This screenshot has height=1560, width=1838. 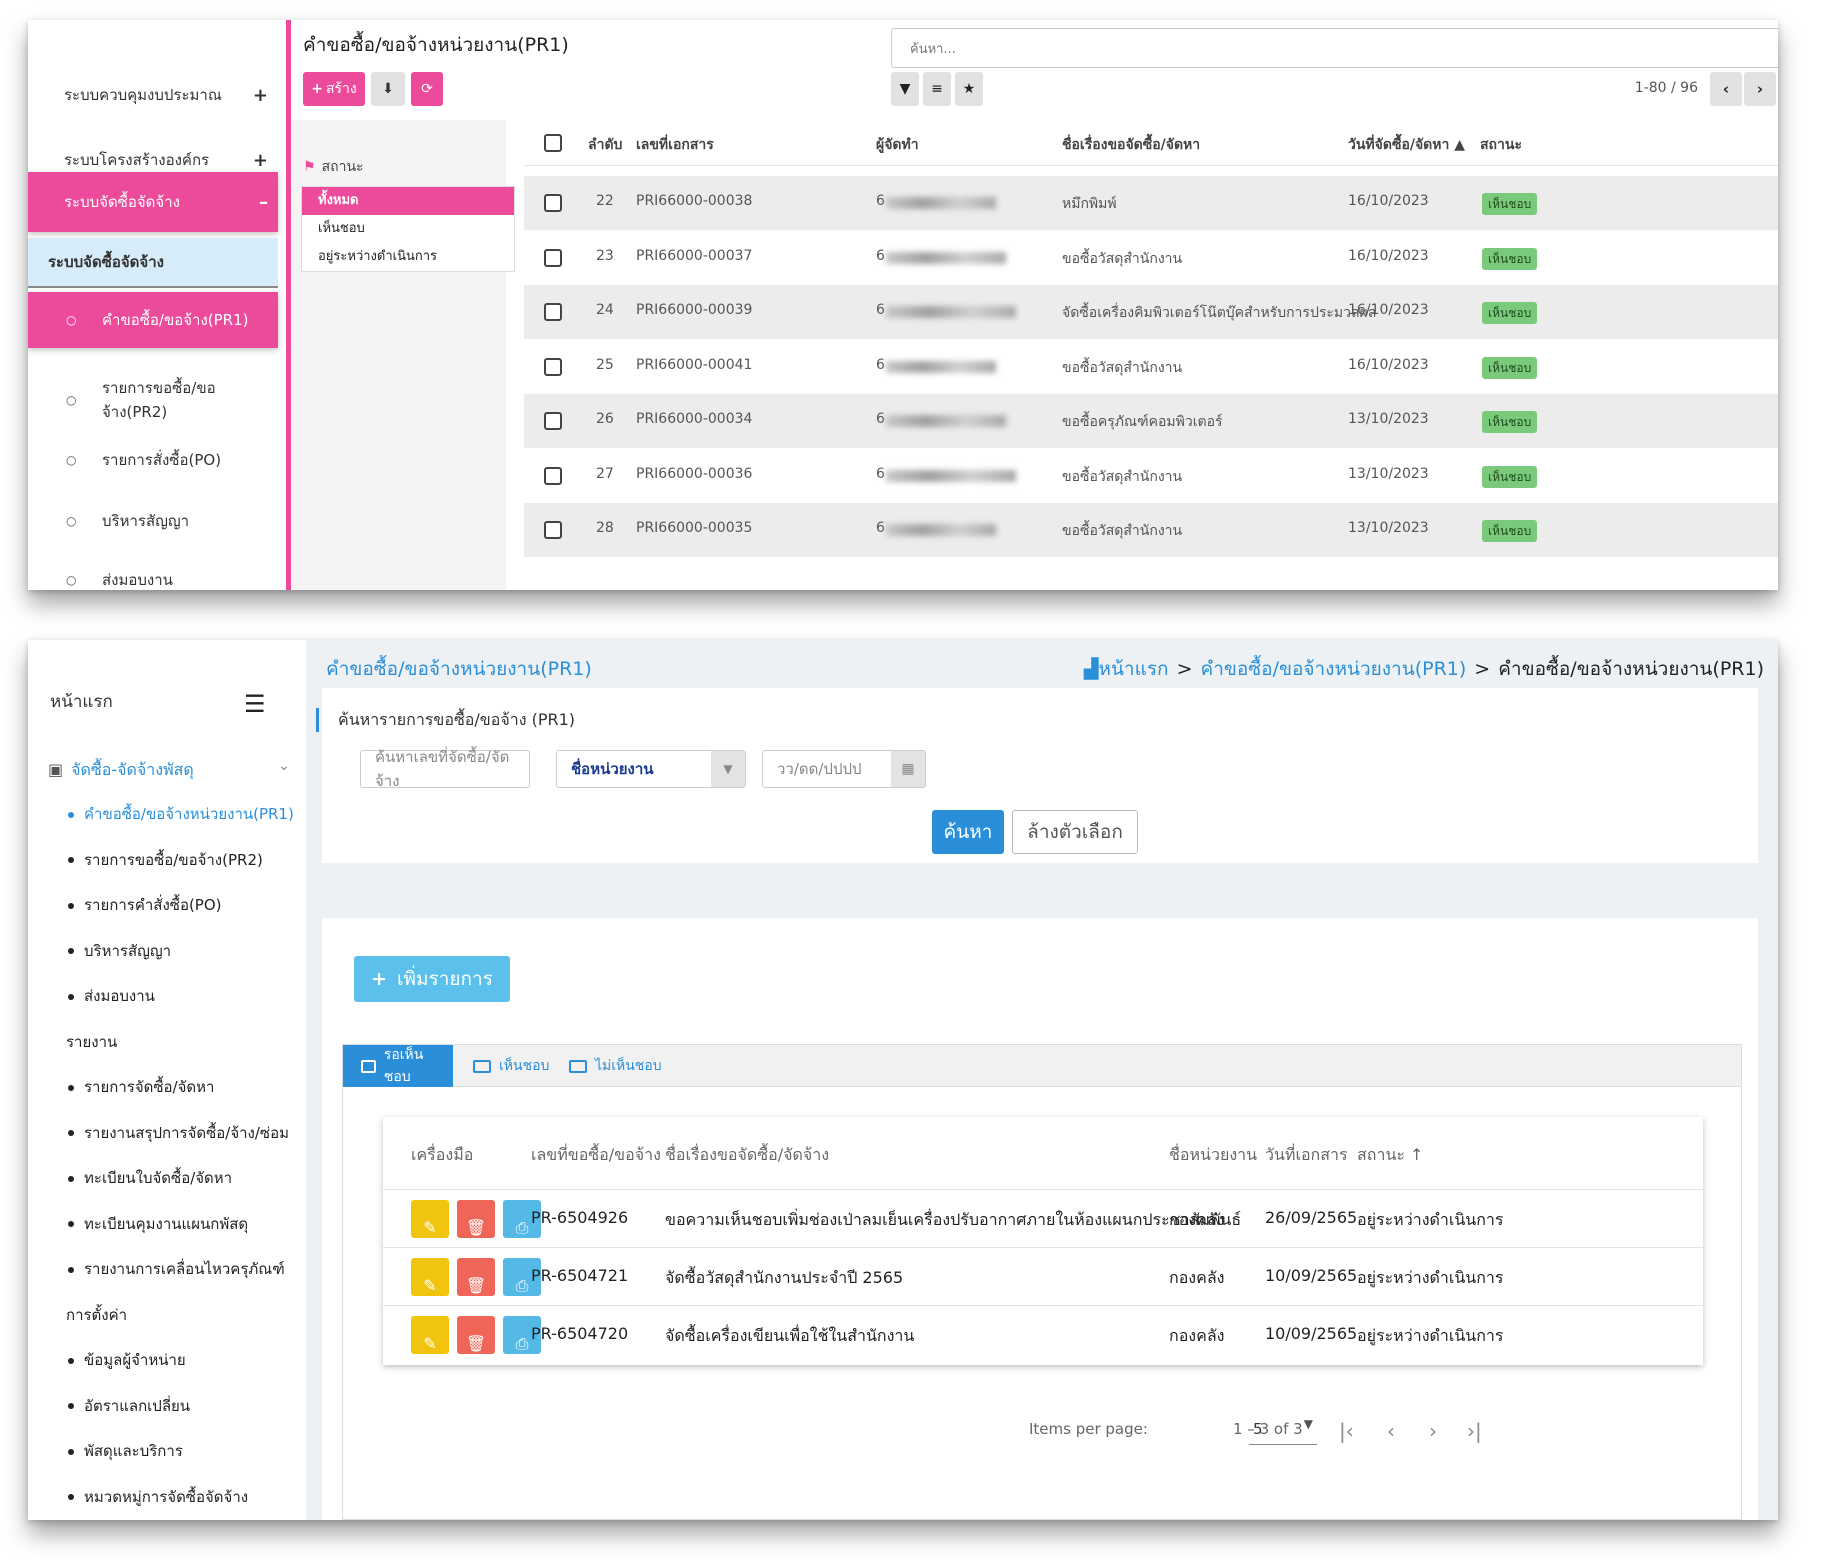 What do you see at coordinates (158, 1497) in the screenshot?
I see `sidebar-settings-item: หมวดหมู่การจัดซื้อจัดจ้าง` at bounding box center [158, 1497].